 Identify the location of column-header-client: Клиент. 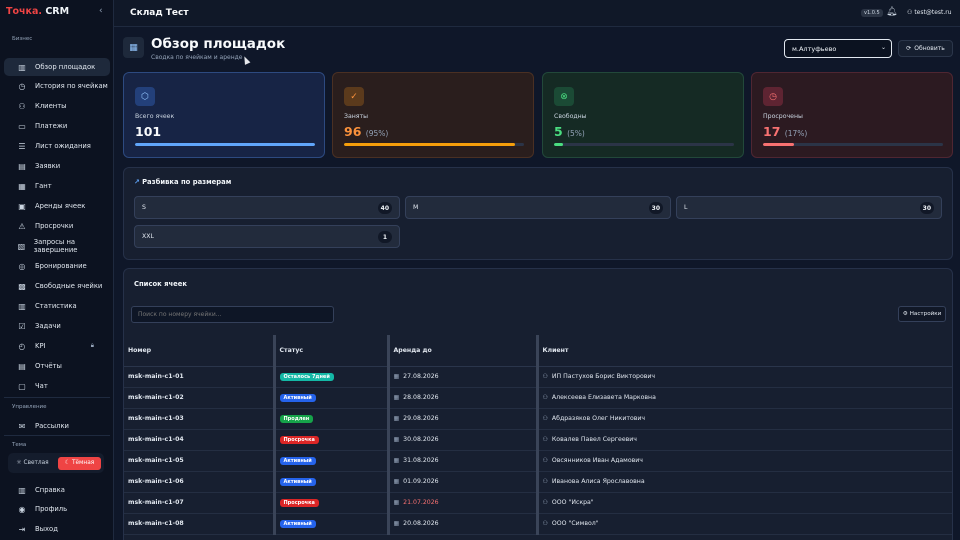
(743, 351).